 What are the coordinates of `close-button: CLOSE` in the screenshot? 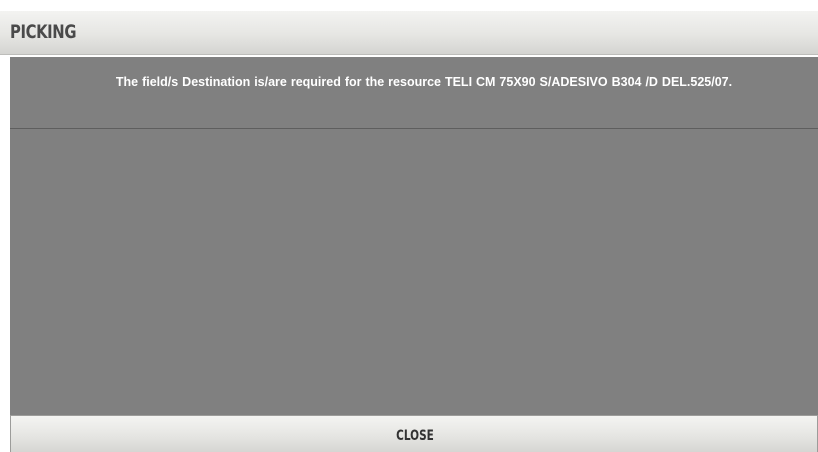 It's located at (414, 433).